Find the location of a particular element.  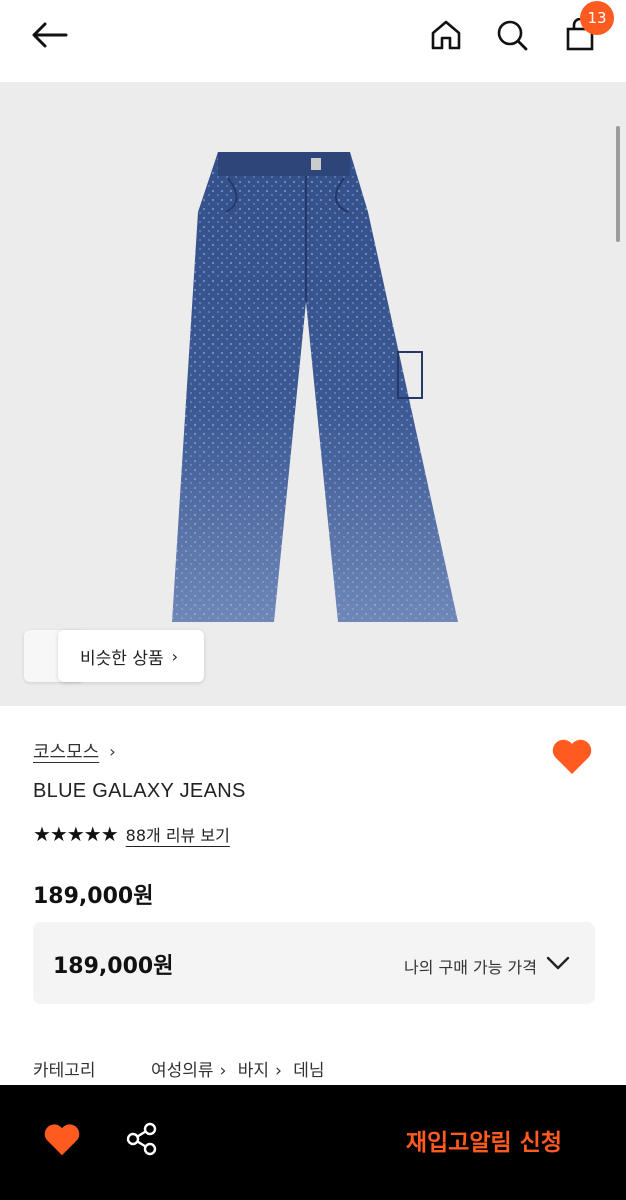

cart-count-badge: 13 is located at coordinates (597, 18).